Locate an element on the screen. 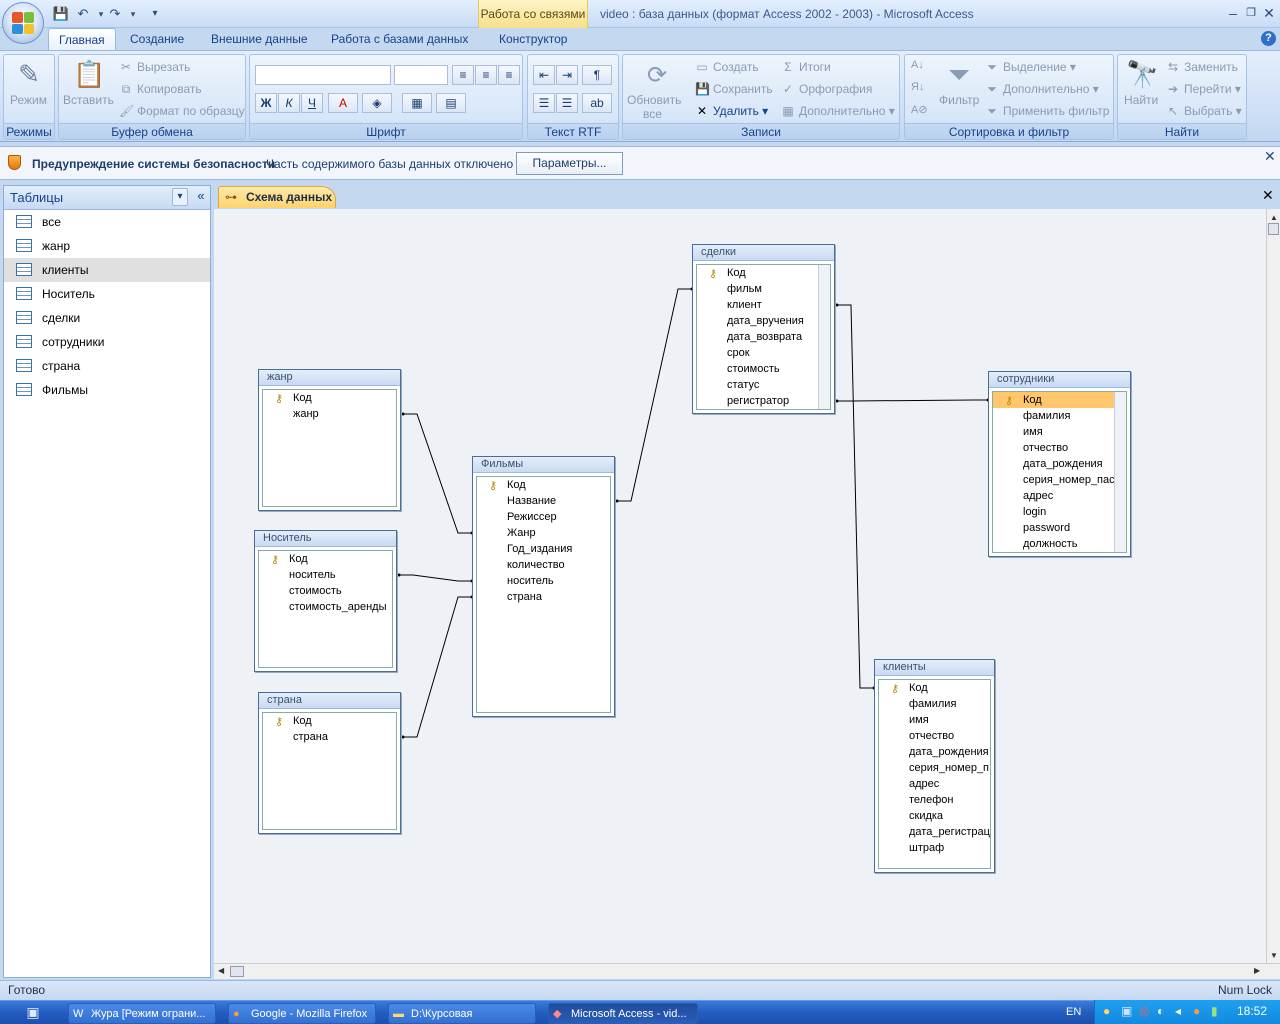 This screenshot has height=1024, width=1280. nav-item-strana: страна is located at coordinates (107, 366).